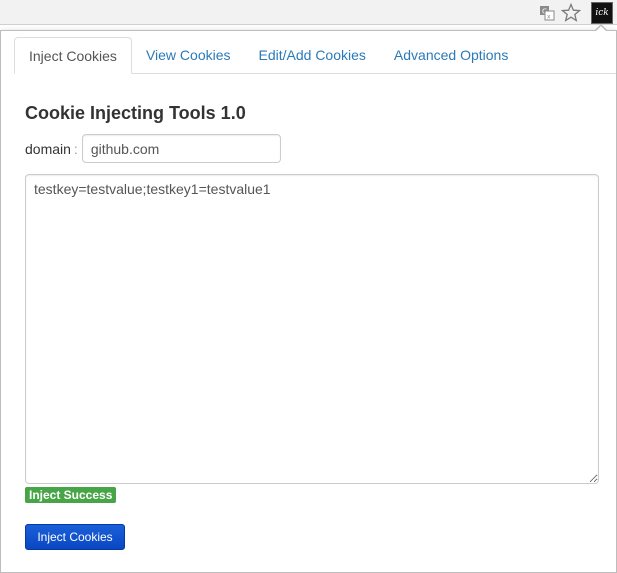 This screenshot has height=573, width=617. Describe the element at coordinates (308, 12) in the screenshot. I see `browser-toolbar: G x ick` at that location.